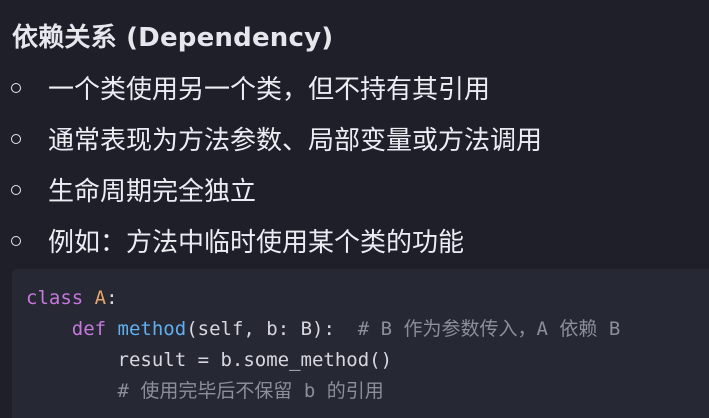  I want to click on code-keyword: class, so click(55, 298).